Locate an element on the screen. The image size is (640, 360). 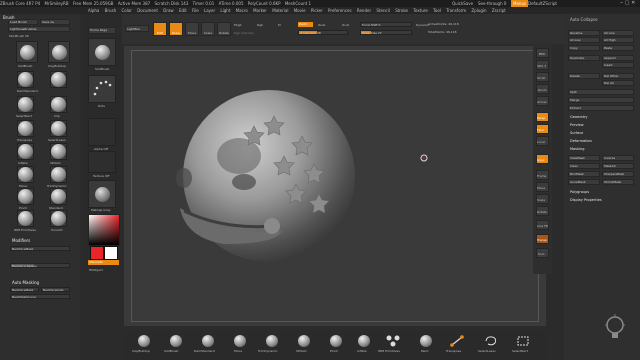
imm-primitives-brush-icon is located at coordinates (393, 341).